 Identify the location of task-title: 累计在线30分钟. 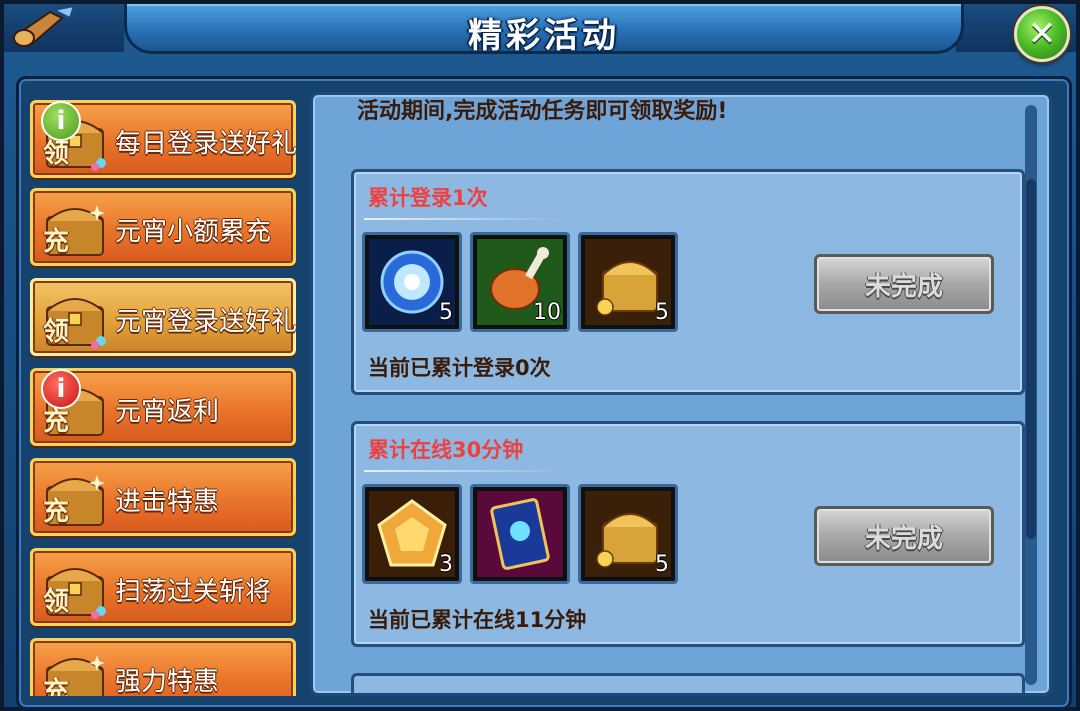
(446, 450).